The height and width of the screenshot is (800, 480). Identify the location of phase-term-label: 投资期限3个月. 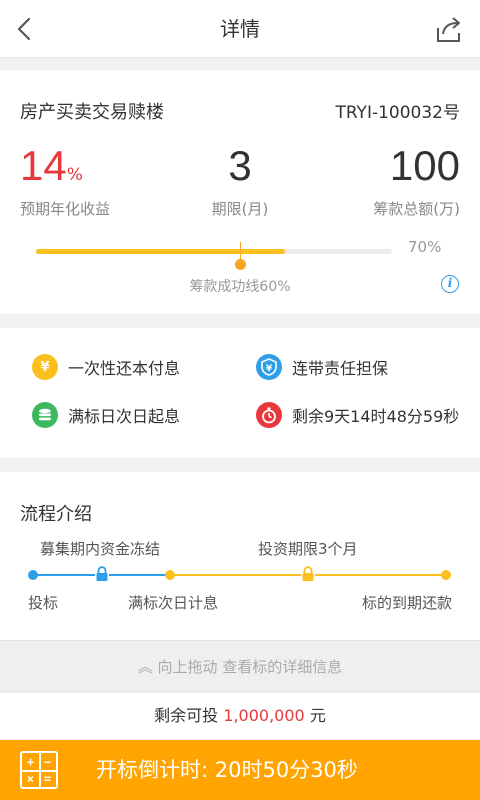
(308, 549).